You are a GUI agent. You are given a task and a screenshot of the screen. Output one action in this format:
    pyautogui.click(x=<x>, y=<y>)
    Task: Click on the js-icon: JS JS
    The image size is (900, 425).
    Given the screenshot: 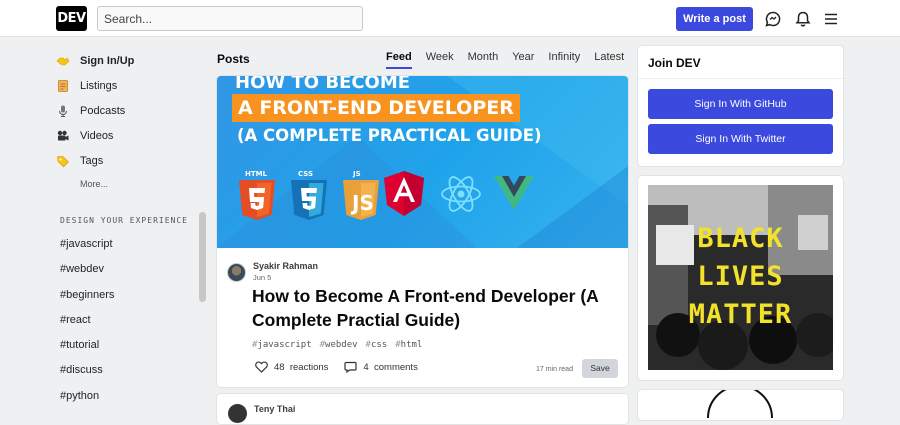 What is the action you would take?
    pyautogui.click(x=361, y=195)
    